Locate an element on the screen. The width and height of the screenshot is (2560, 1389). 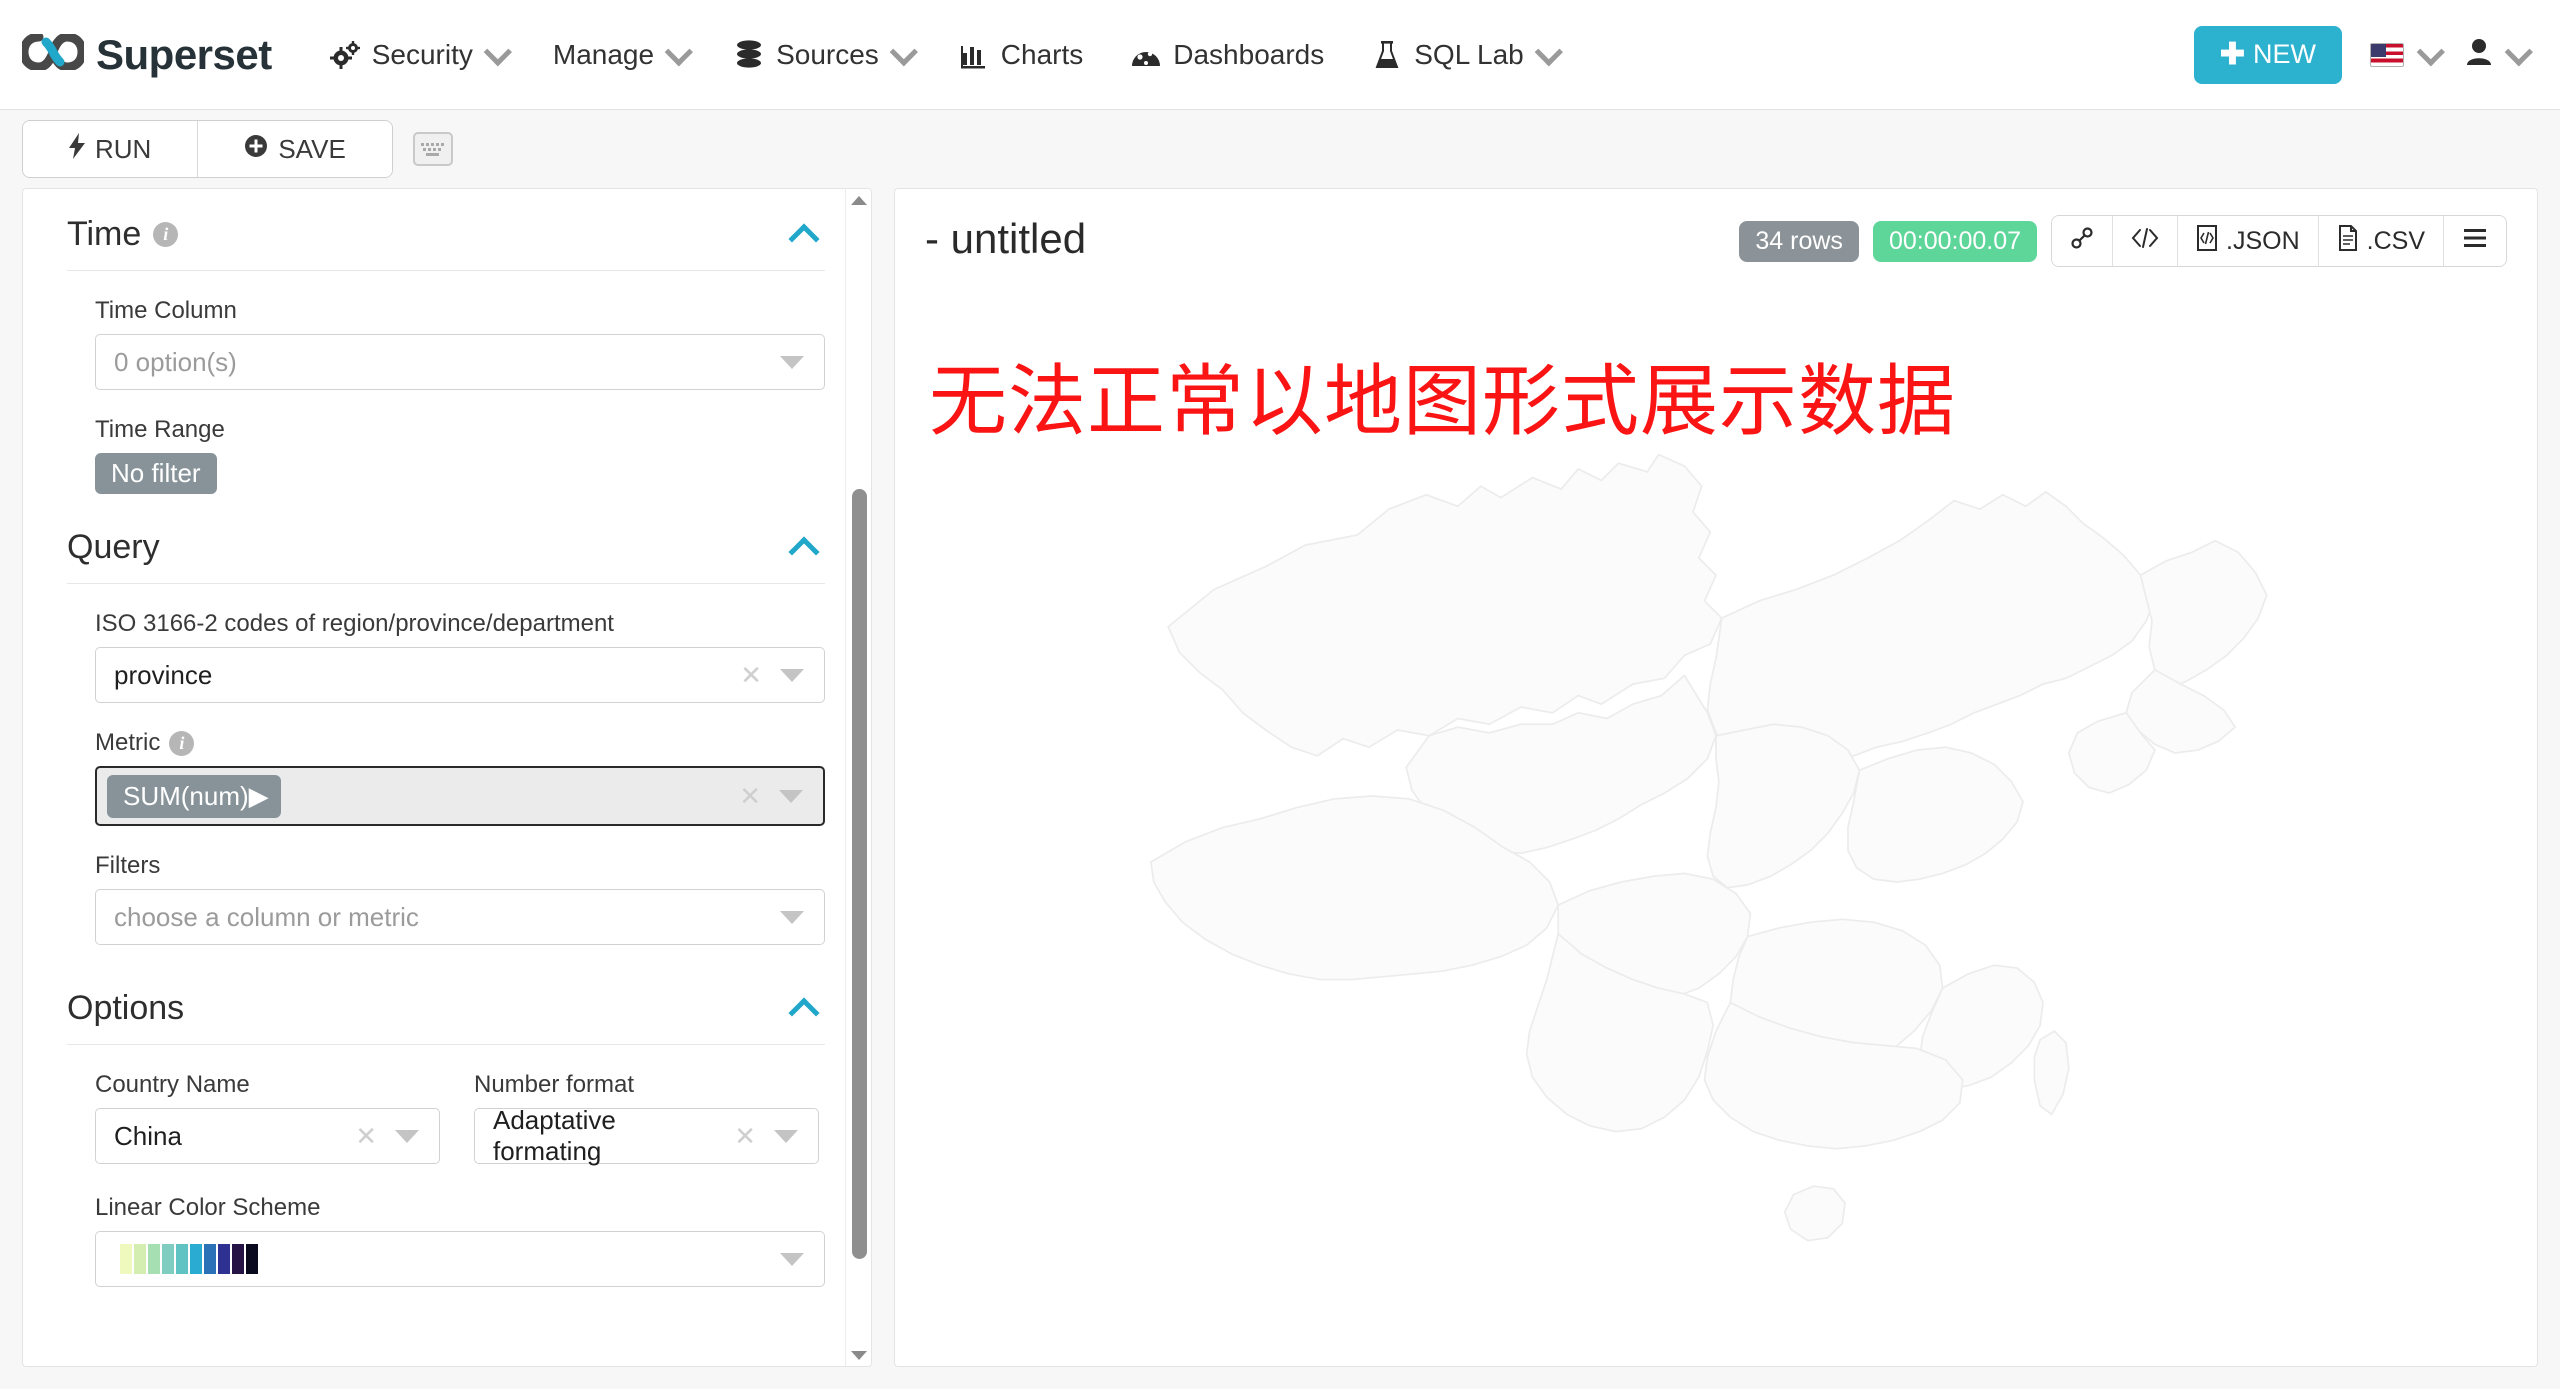
iso-codes-select: province ✕ is located at coordinates (460, 675).